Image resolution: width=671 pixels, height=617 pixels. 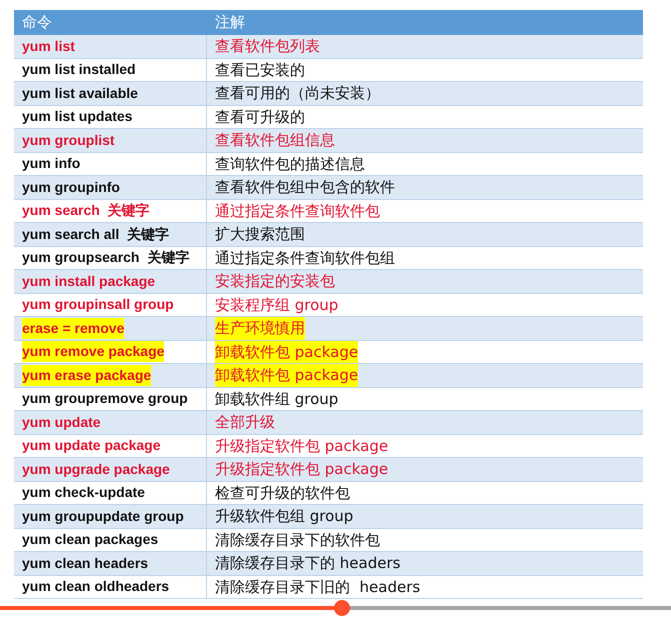 I want to click on command-cell-text: yum list installed, so click(x=79, y=70).